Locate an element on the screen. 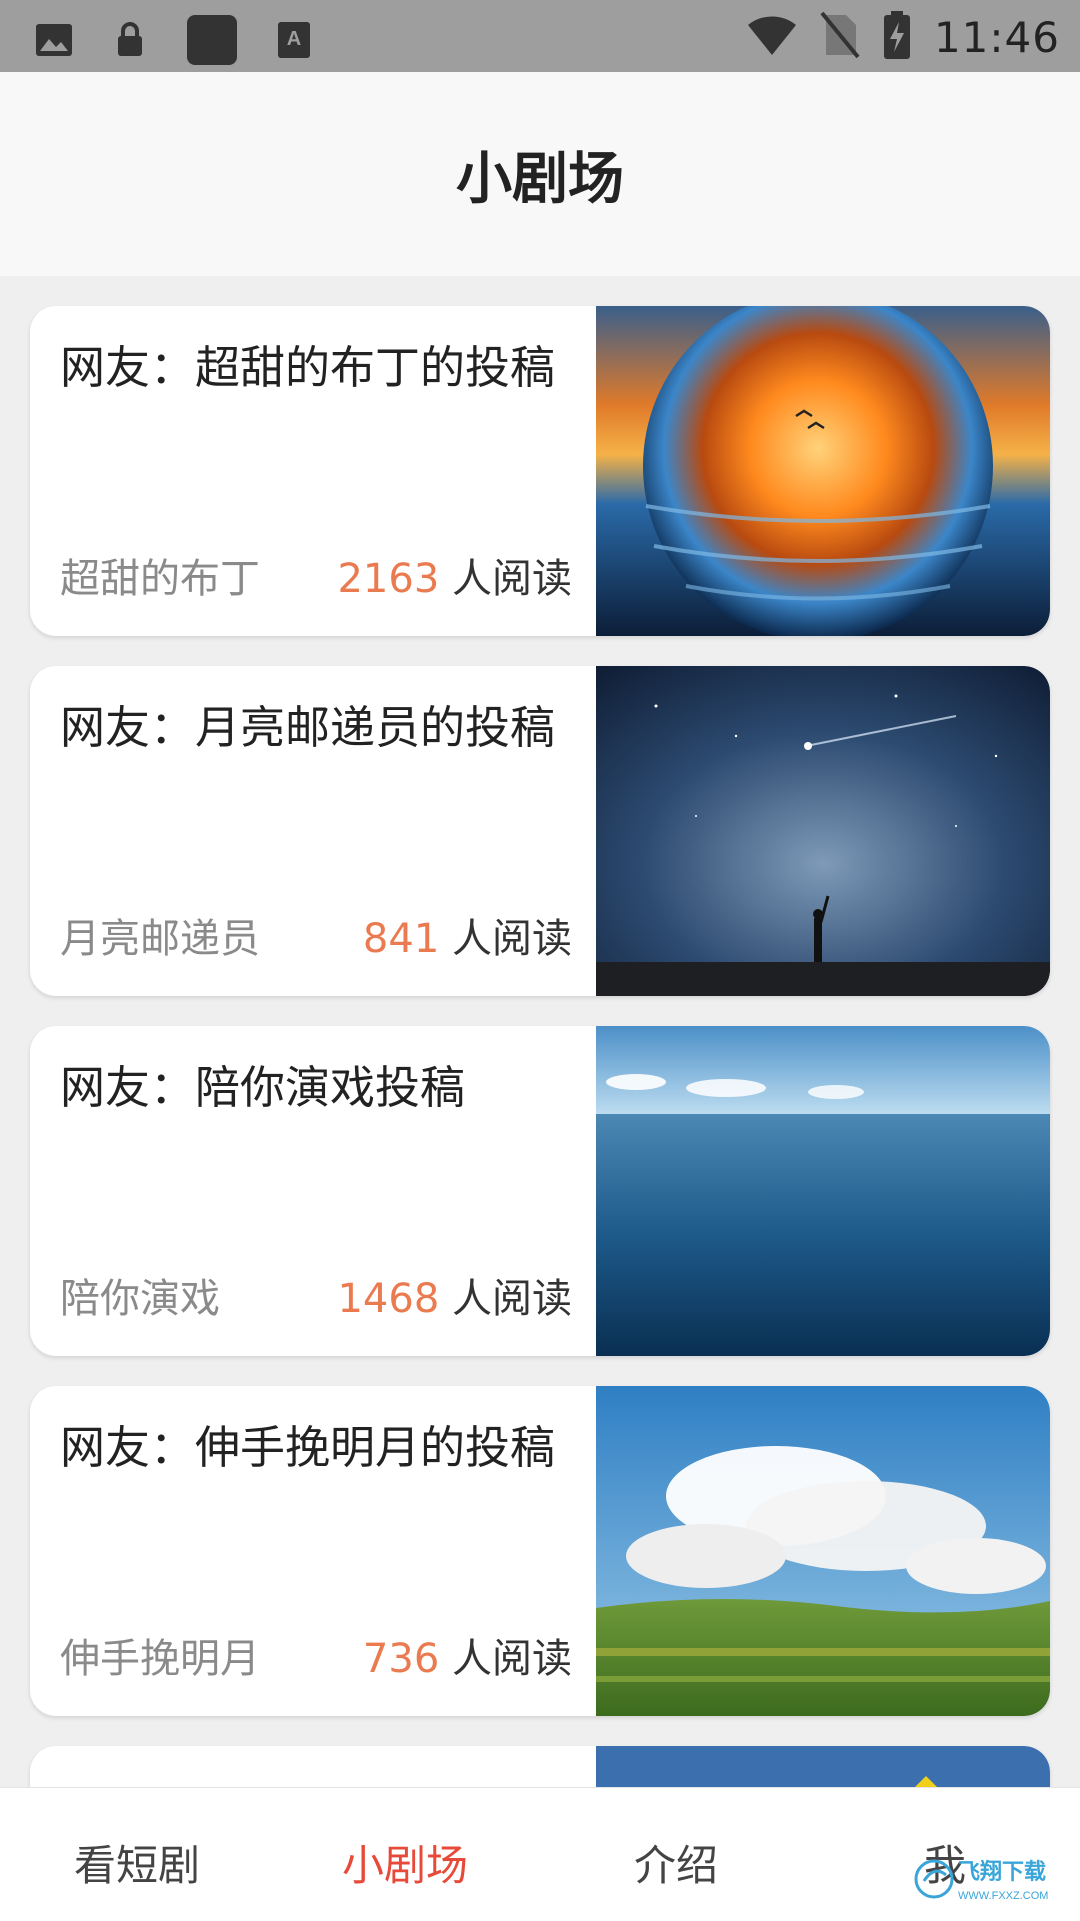  nav-tab-short-drama: 看短剧 is located at coordinates (137, 1862).